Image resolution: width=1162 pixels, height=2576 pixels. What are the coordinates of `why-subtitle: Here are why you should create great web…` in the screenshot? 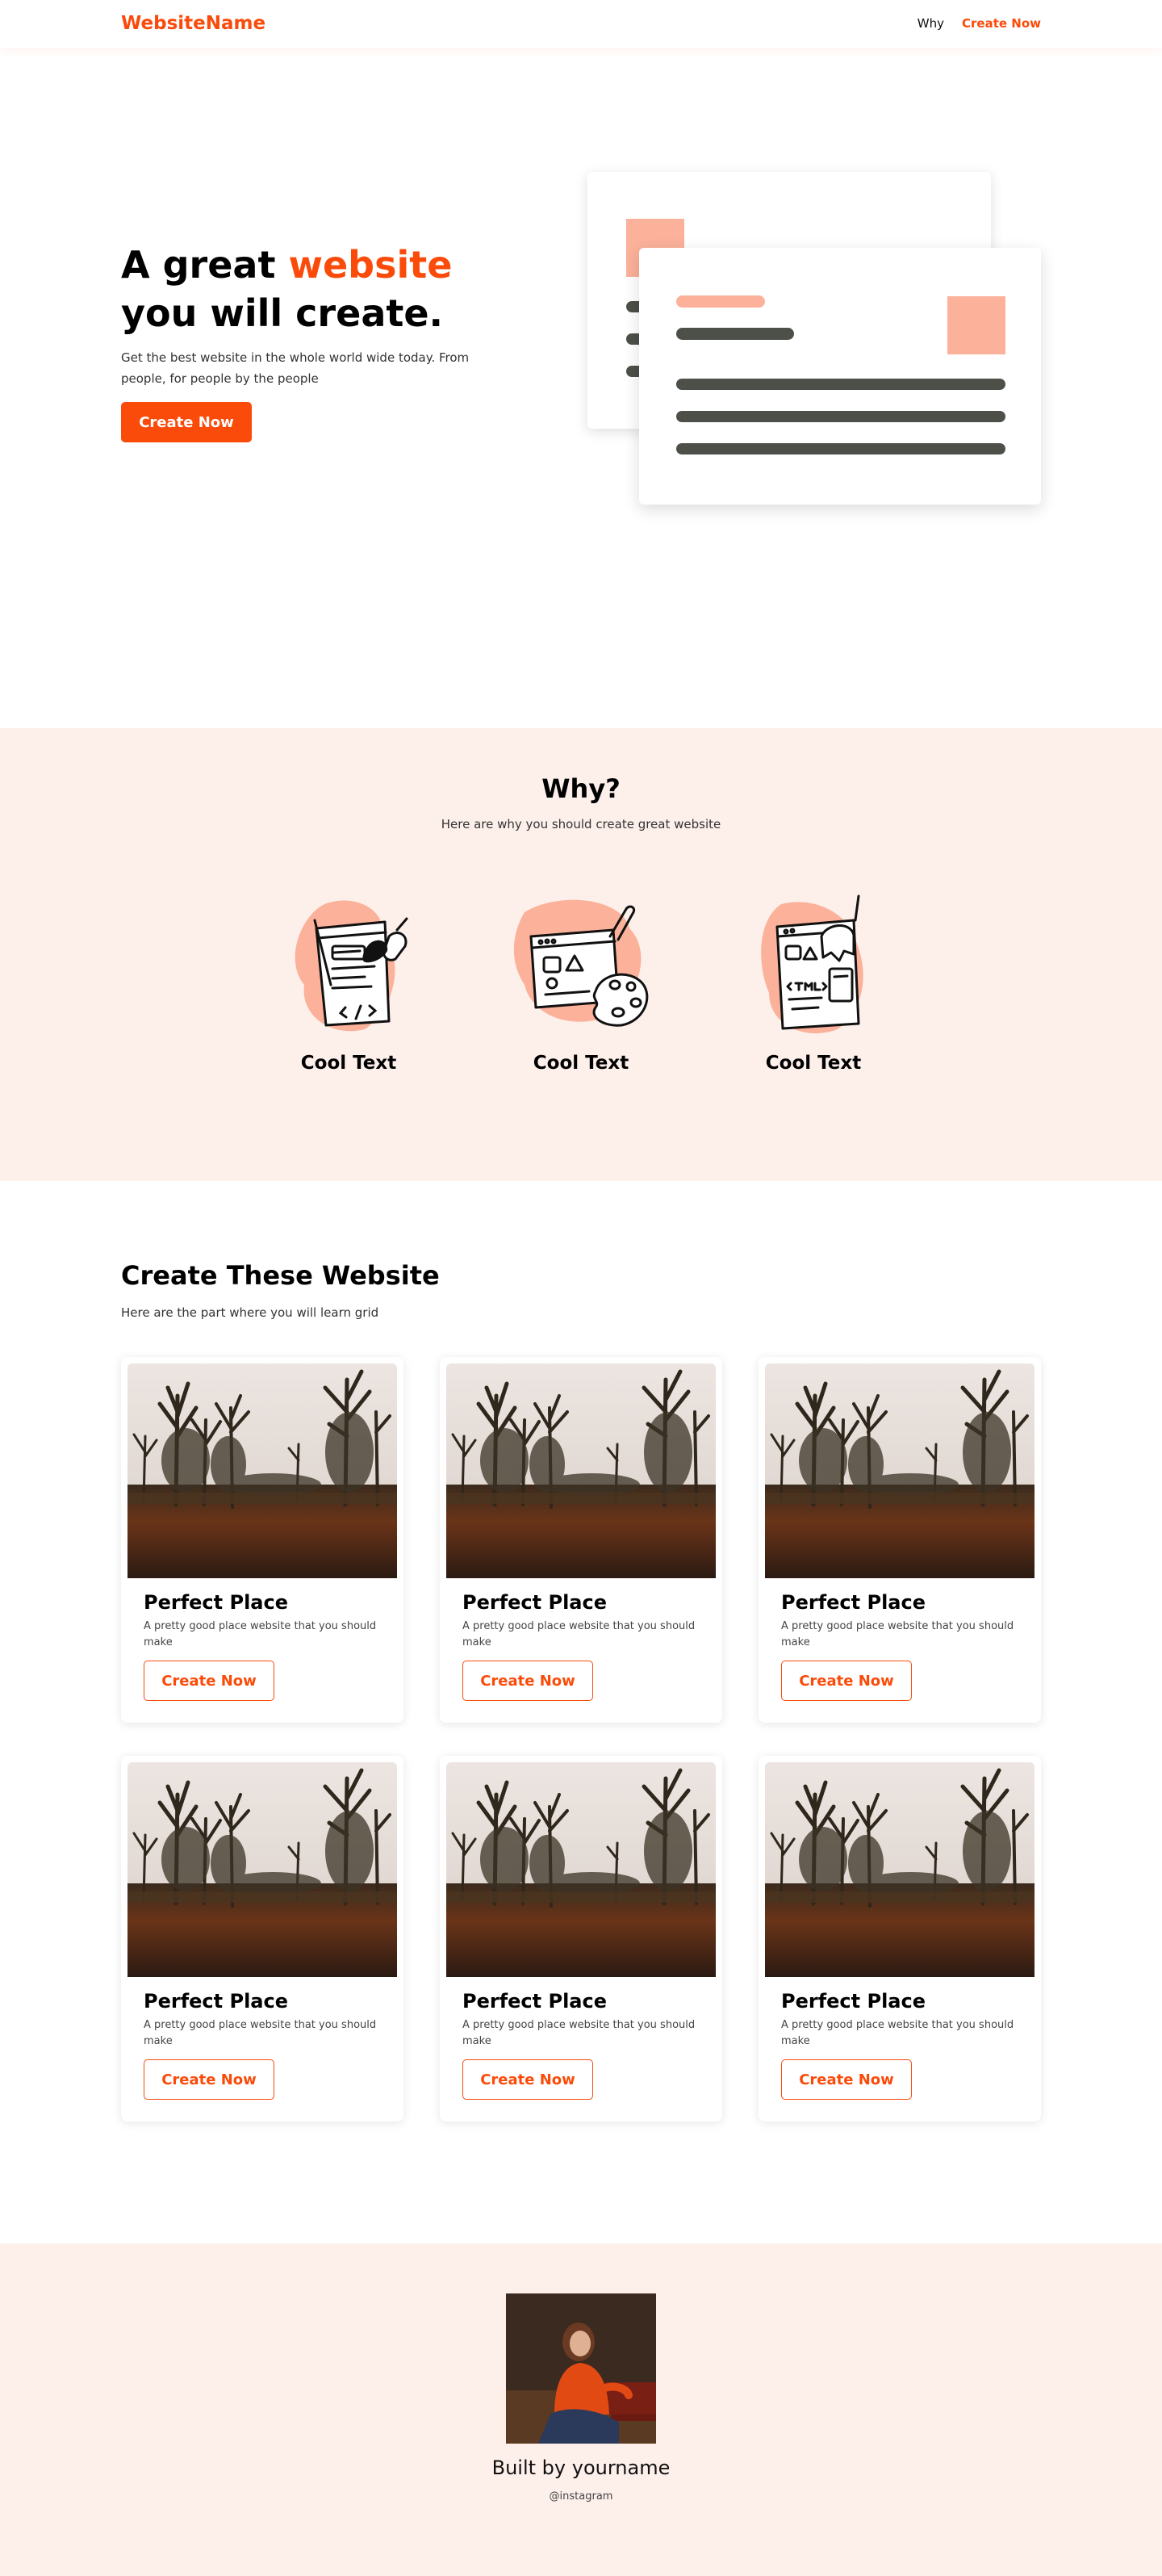 It's located at (581, 824).